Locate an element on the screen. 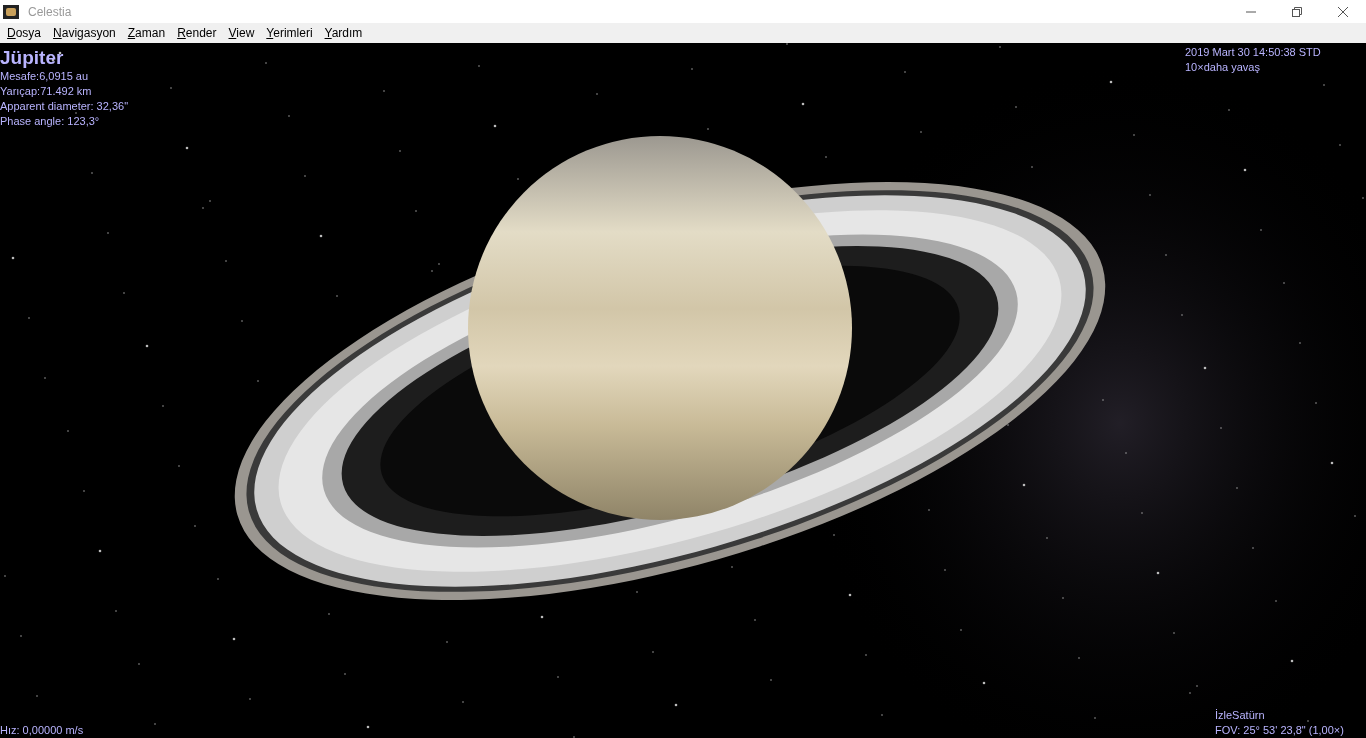 The width and height of the screenshot is (1366, 738). object-info: Yarıçap:71.492 km is located at coordinates (46, 91).